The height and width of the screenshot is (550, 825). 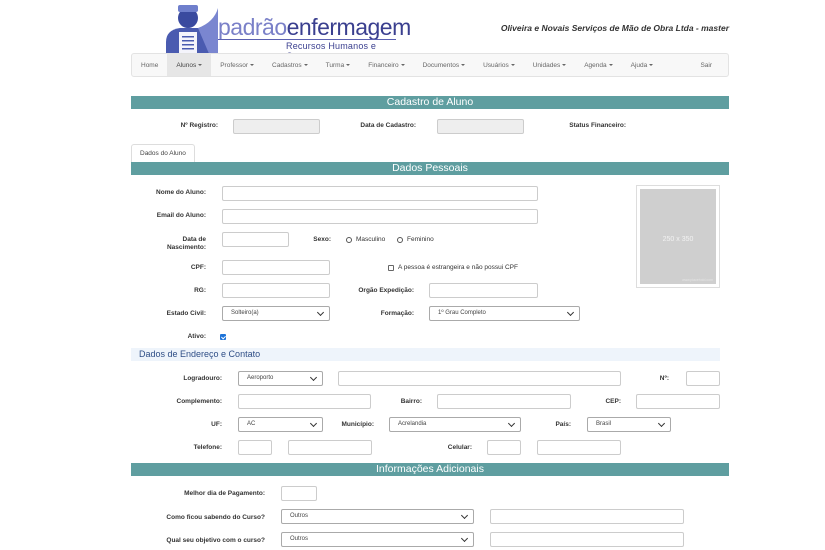 I want to click on nascimento-input, so click(x=255, y=239).